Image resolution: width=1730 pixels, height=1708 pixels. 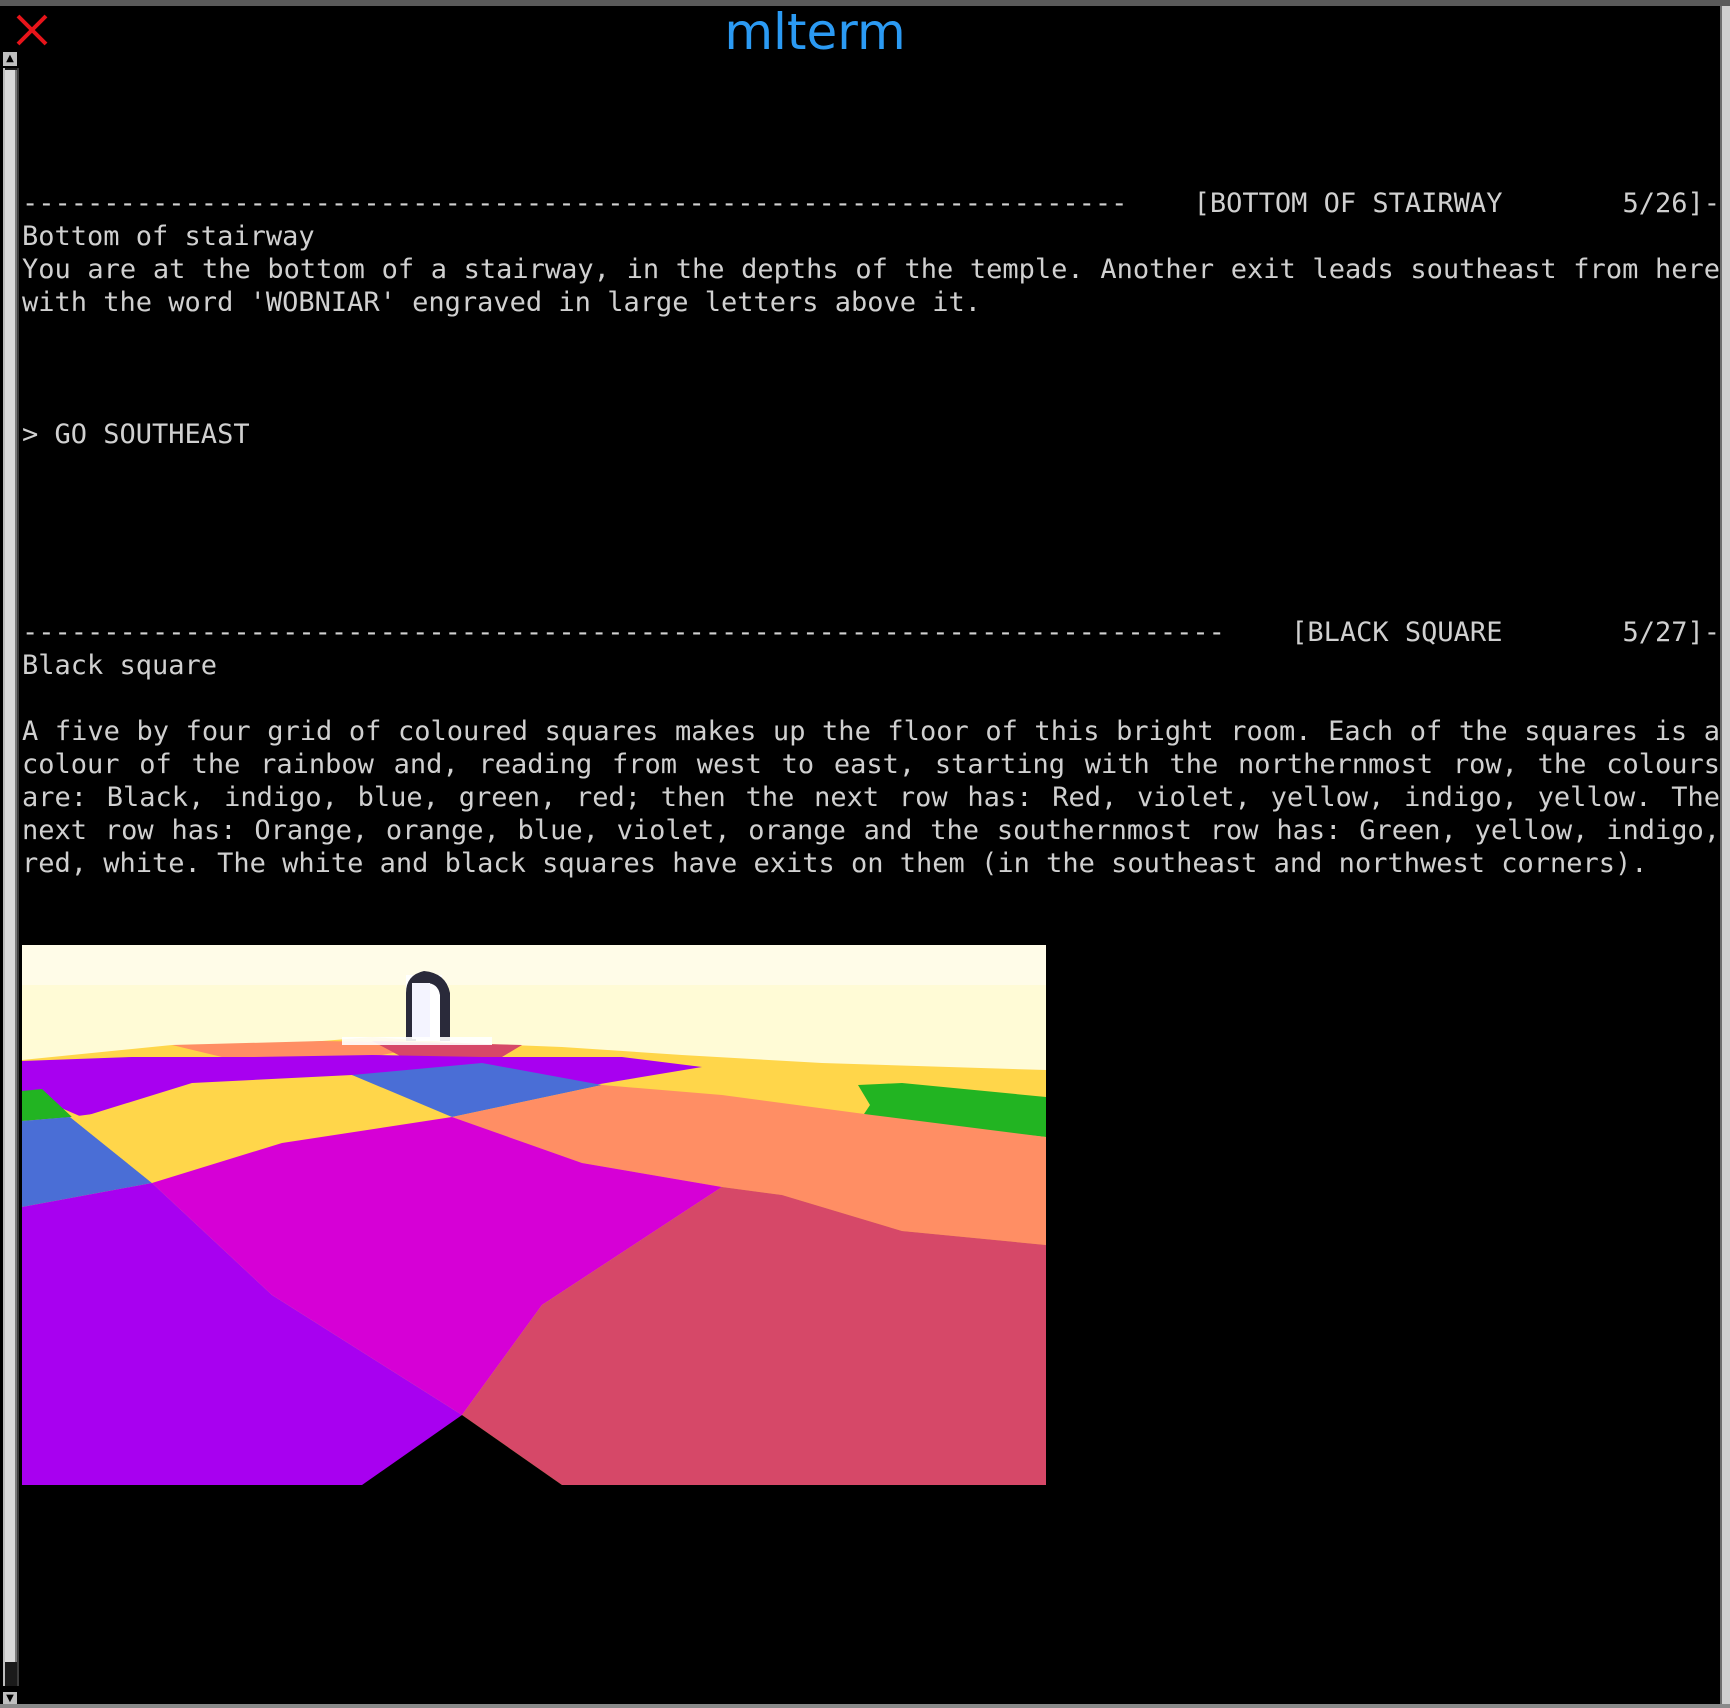 I want to click on command-echo: > GO SOUTHEAST, so click(x=136, y=434).